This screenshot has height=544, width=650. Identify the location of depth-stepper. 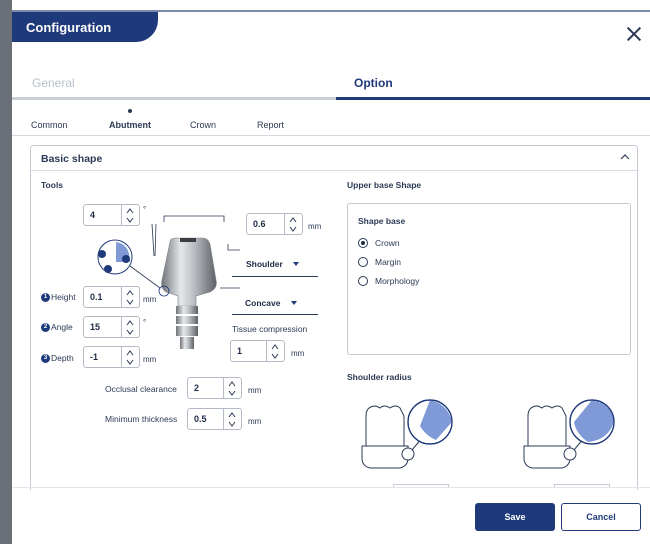
(130, 357).